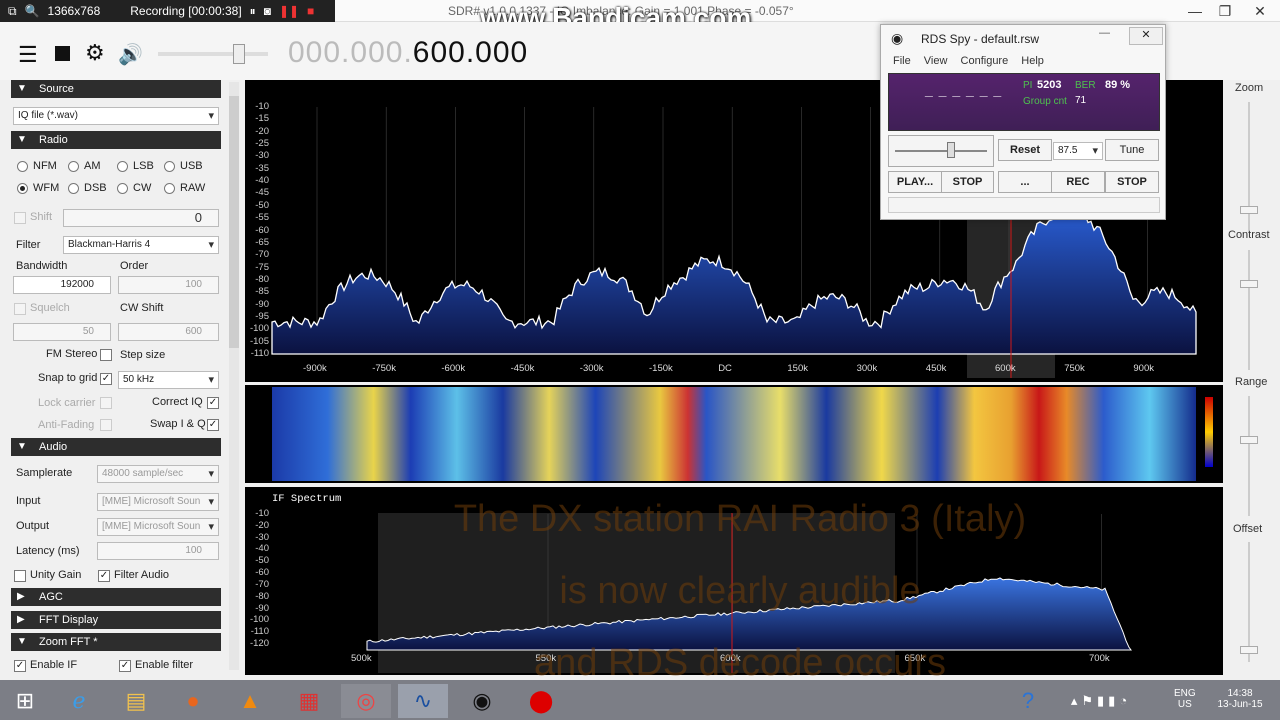  I want to click on section-audio: Audio, so click(116, 447).